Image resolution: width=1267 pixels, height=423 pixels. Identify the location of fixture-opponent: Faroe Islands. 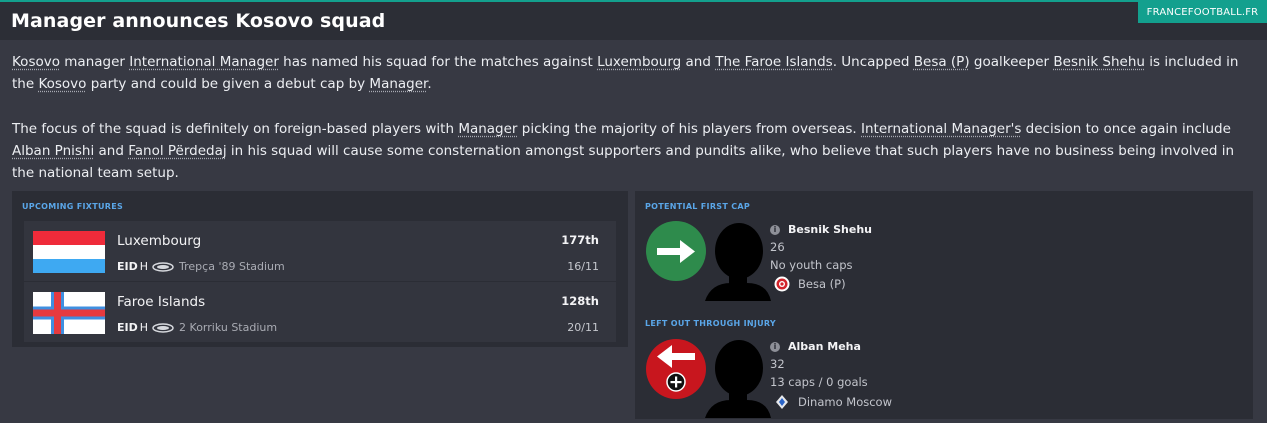
(161, 302).